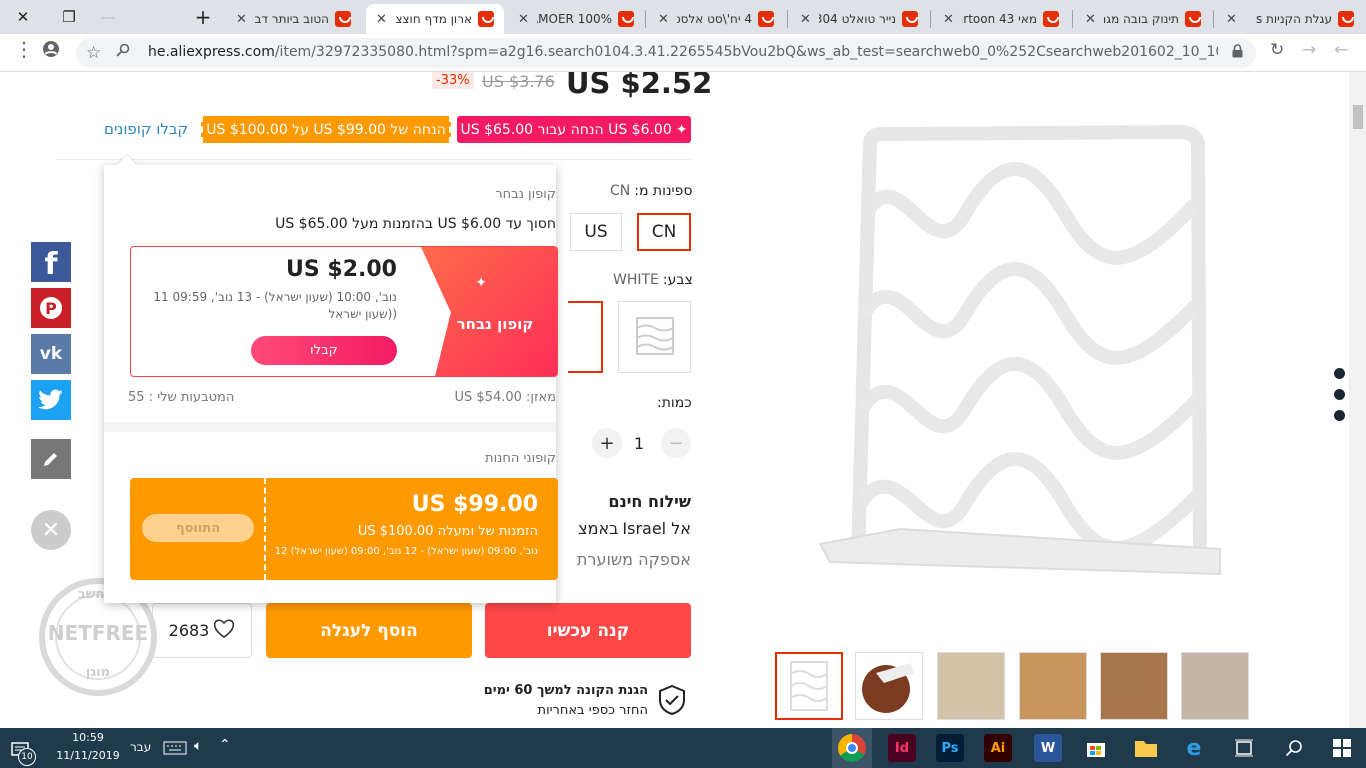  I want to click on language-indicator: עבר, so click(140, 747).